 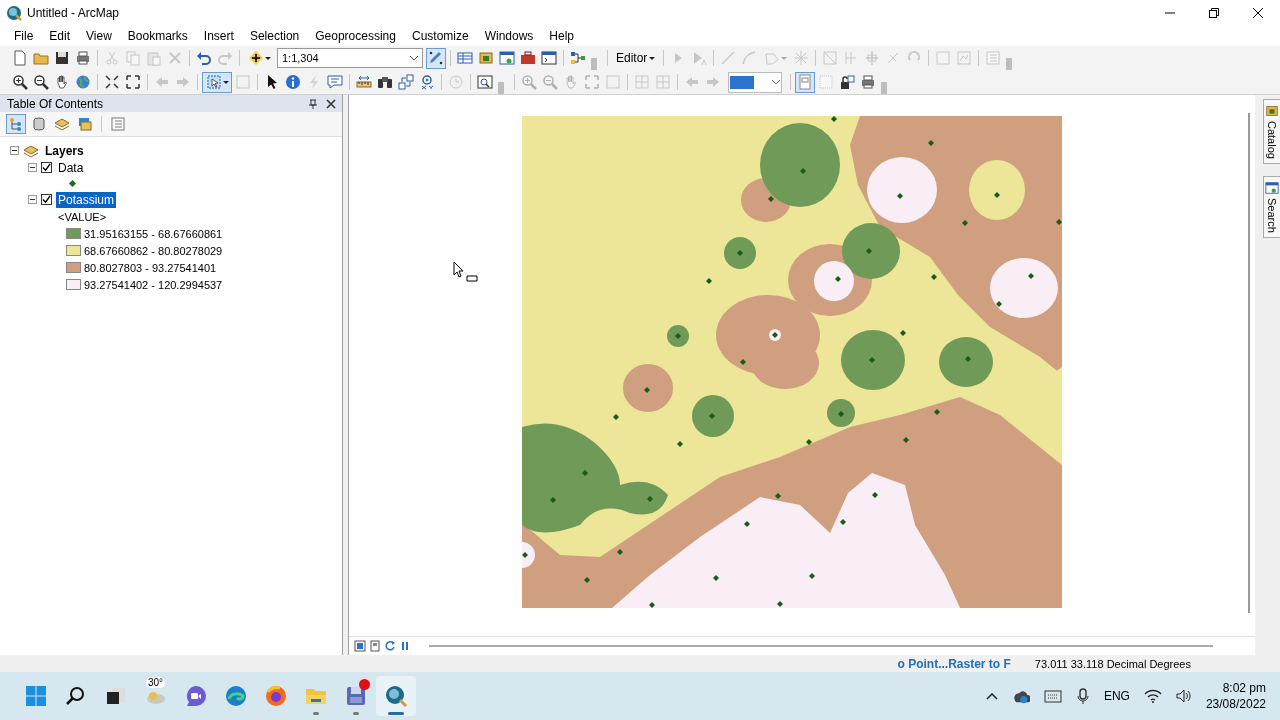 What do you see at coordinates (82, 216) in the screenshot?
I see `field-label: <VALUE>` at bounding box center [82, 216].